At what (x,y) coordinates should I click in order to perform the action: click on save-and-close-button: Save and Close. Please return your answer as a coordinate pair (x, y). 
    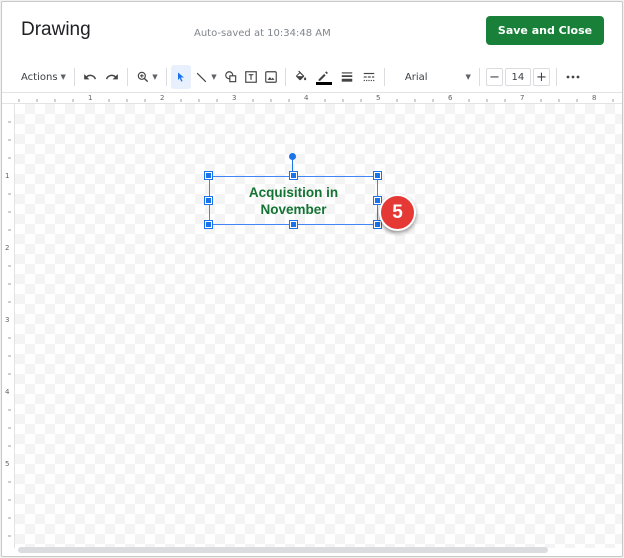
    Looking at the image, I should click on (545, 30).